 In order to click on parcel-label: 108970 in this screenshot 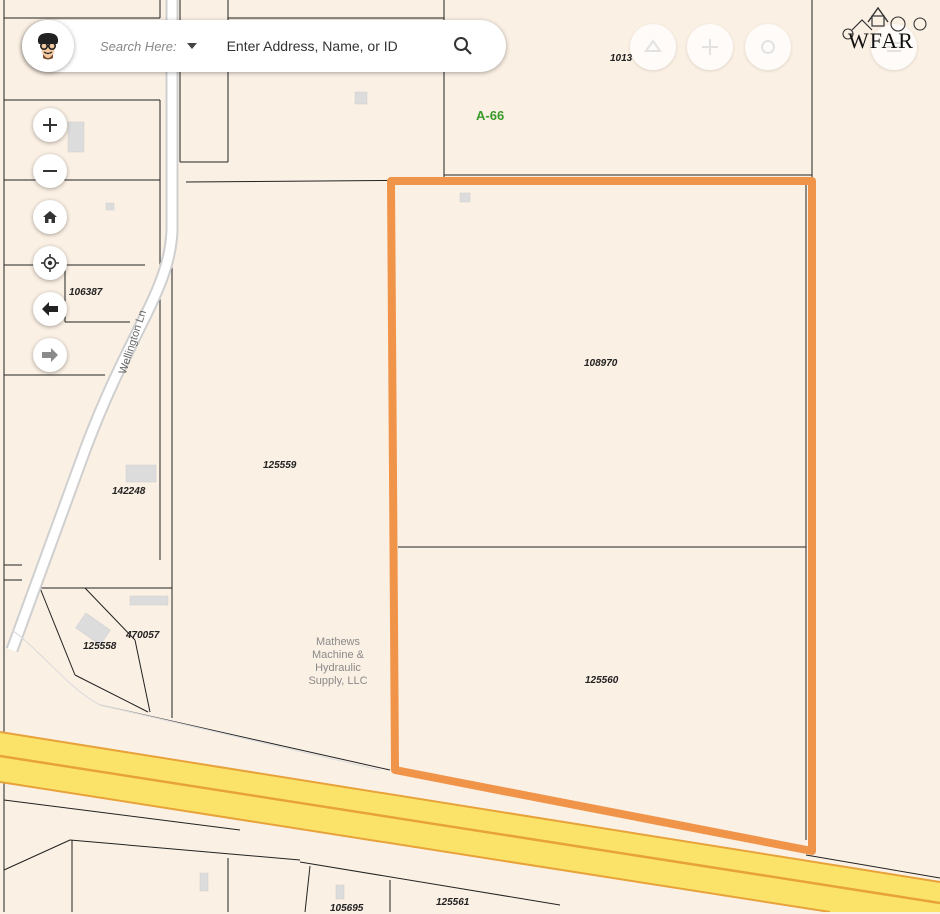, I will do `click(600, 363)`.